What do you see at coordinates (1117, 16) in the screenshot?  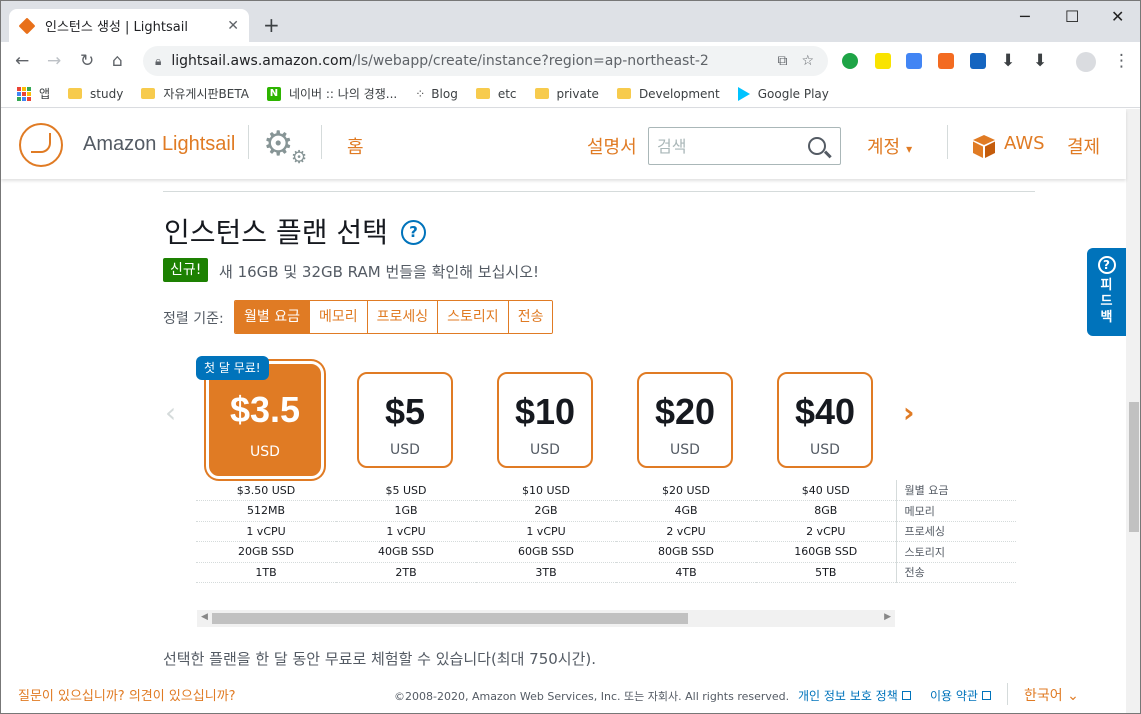 I see `close-window-icon: ✕` at bounding box center [1117, 16].